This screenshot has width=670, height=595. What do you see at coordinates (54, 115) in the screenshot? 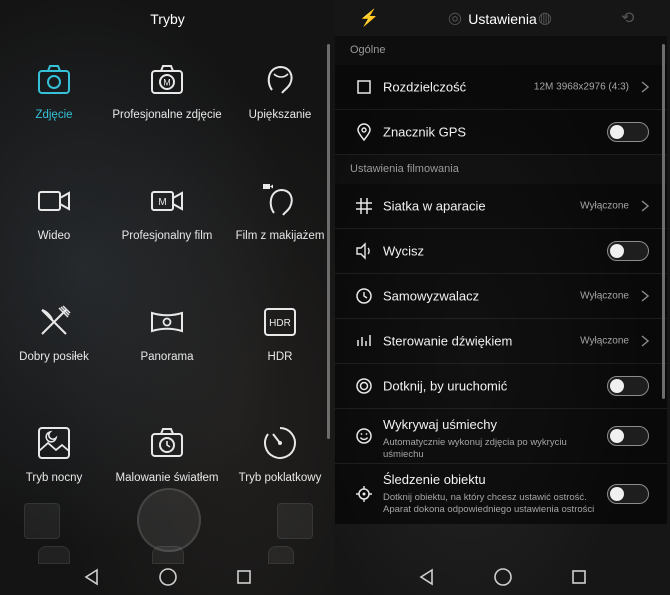
I see `mode-label: Zdjęcie` at bounding box center [54, 115].